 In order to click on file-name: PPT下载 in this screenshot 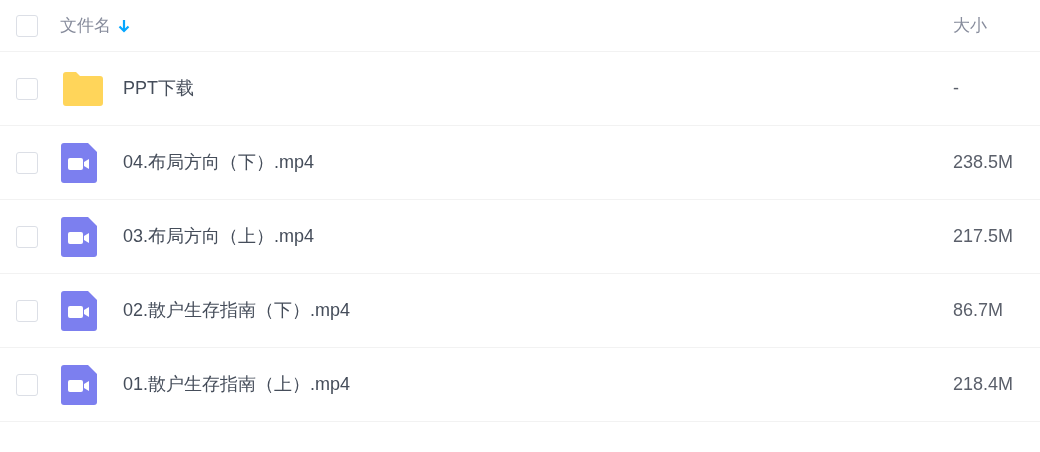, I will do `click(158, 88)`.